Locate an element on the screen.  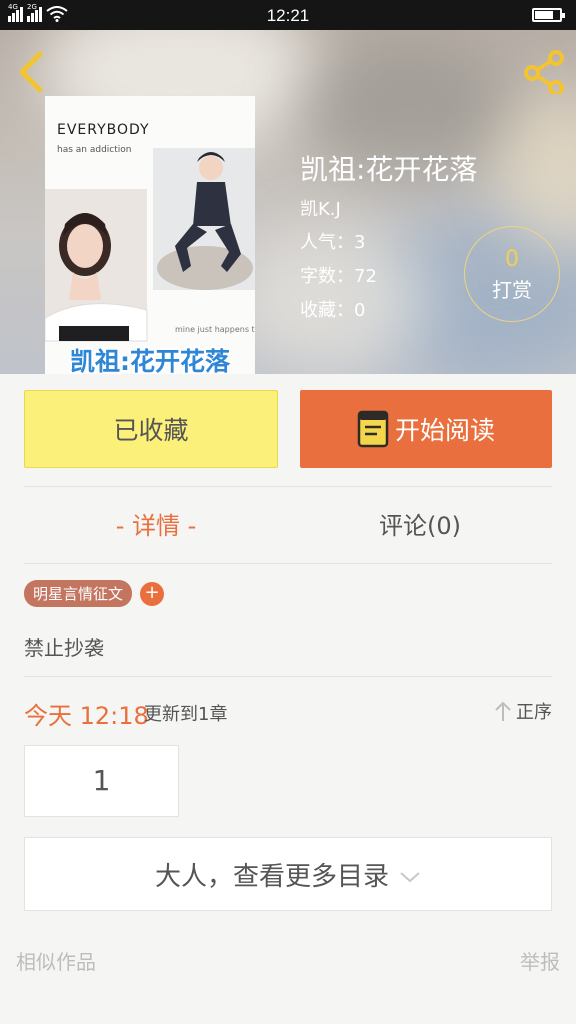
similar-works-heading: 相似作品 is located at coordinates (56, 962).